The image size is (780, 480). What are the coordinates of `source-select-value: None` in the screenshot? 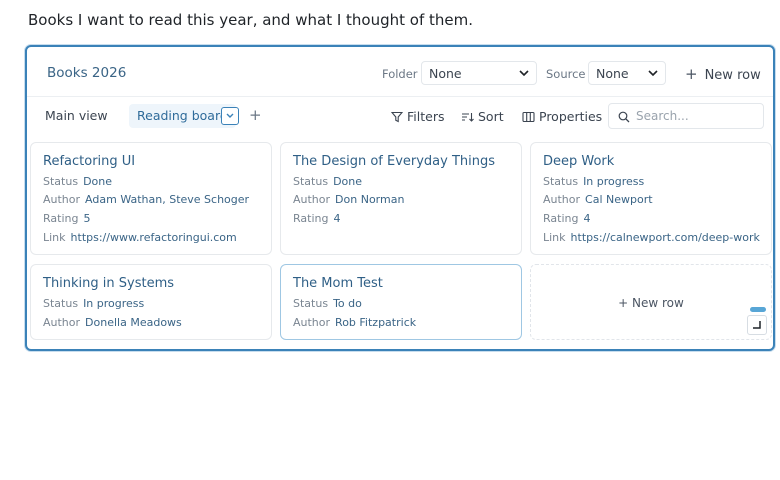 It's located at (612, 73).